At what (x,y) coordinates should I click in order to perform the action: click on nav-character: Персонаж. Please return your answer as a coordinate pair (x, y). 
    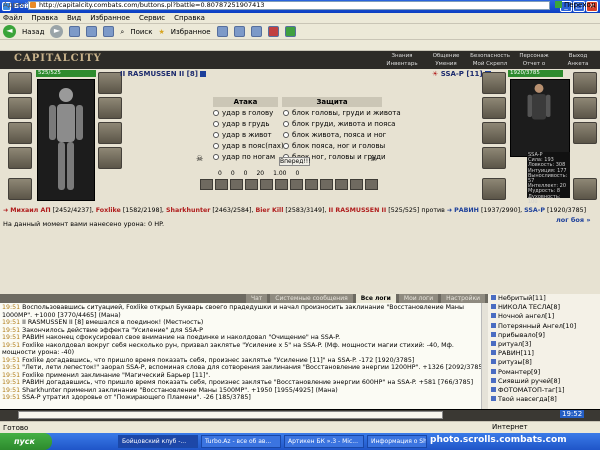
    Looking at the image, I should click on (534, 56).